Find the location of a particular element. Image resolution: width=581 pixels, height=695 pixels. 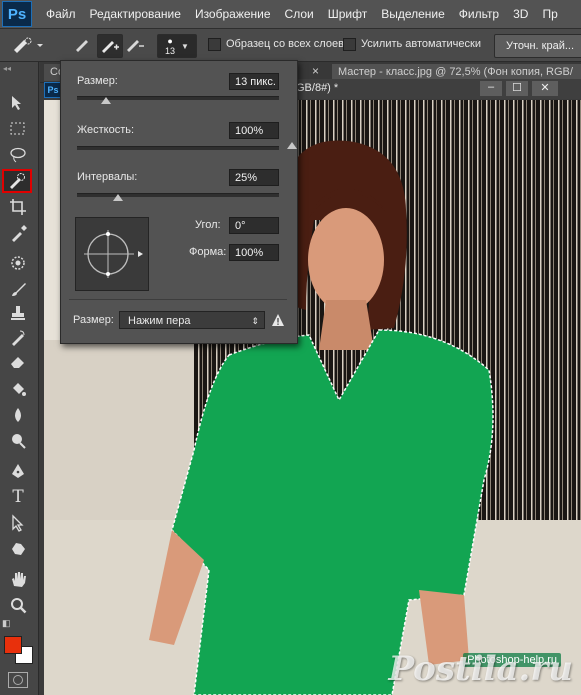

crop-tool is located at coordinates (18, 207).